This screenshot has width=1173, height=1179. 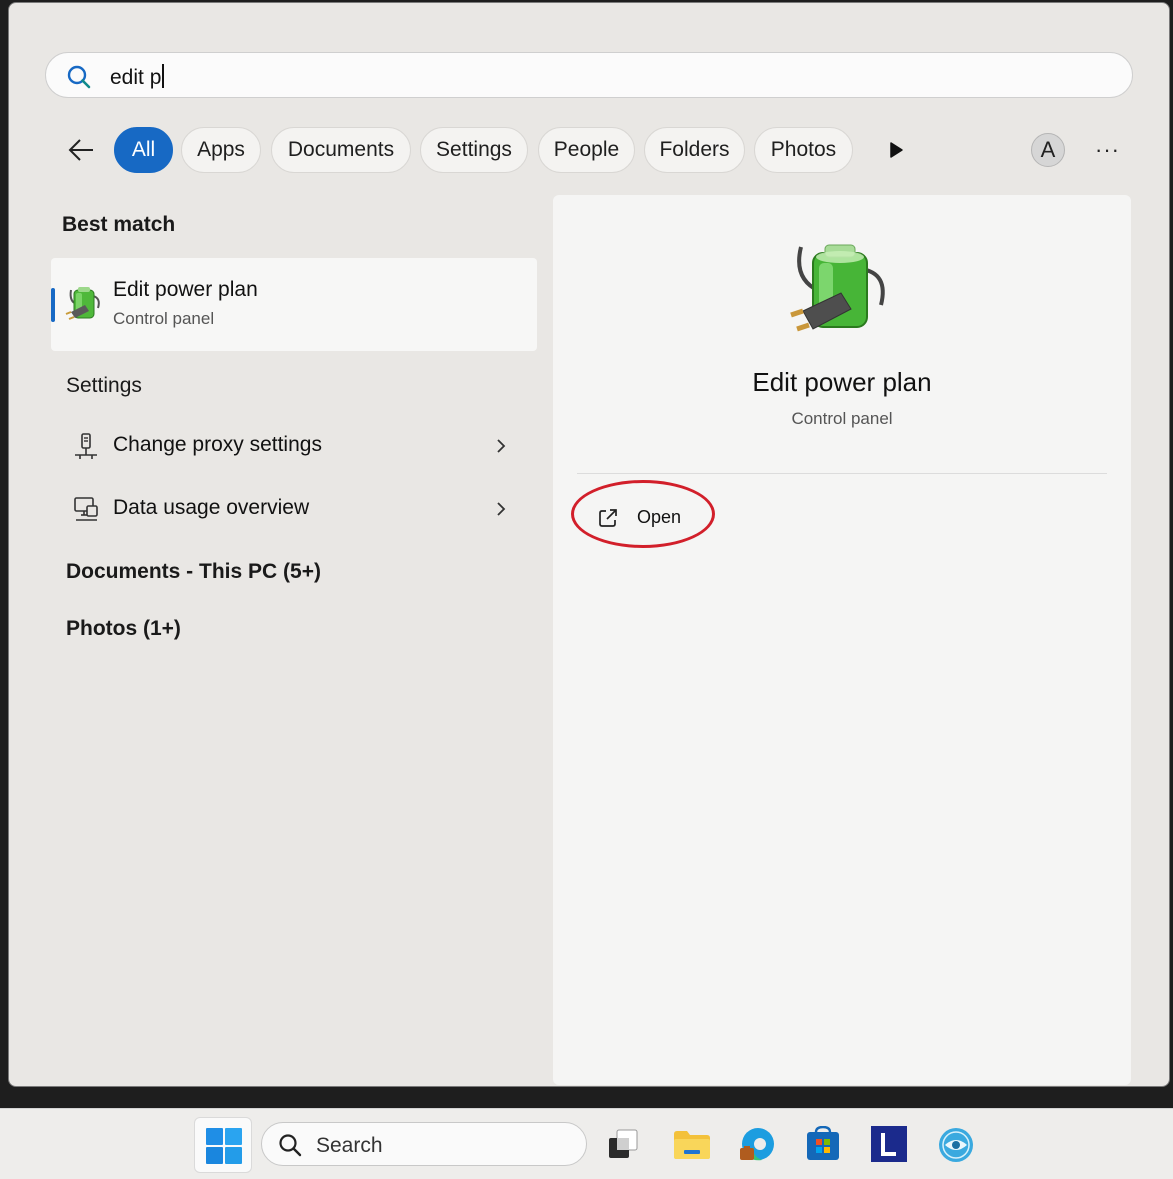 What do you see at coordinates (164, 318) in the screenshot?
I see `best-match-subtitle: Control panel` at bounding box center [164, 318].